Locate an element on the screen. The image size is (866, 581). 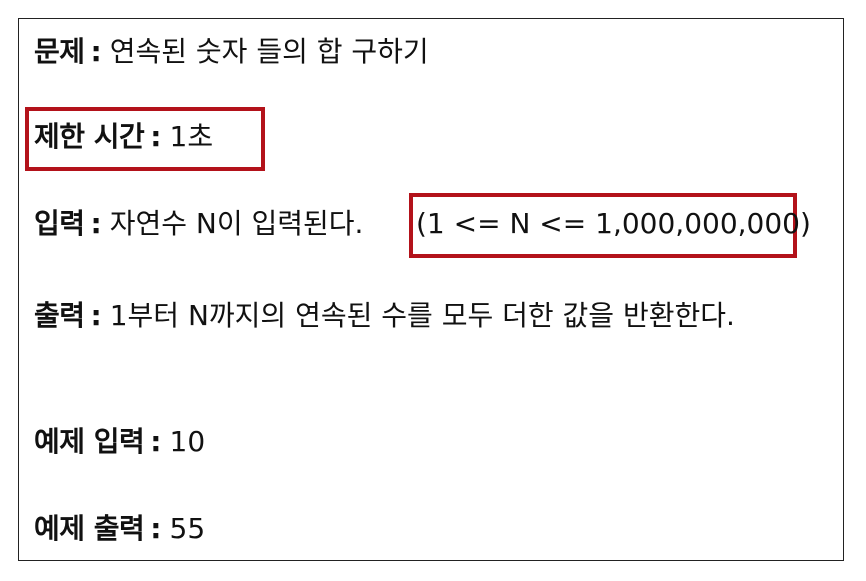
example-output-label: 예제 출력 is located at coordinates (89, 528).